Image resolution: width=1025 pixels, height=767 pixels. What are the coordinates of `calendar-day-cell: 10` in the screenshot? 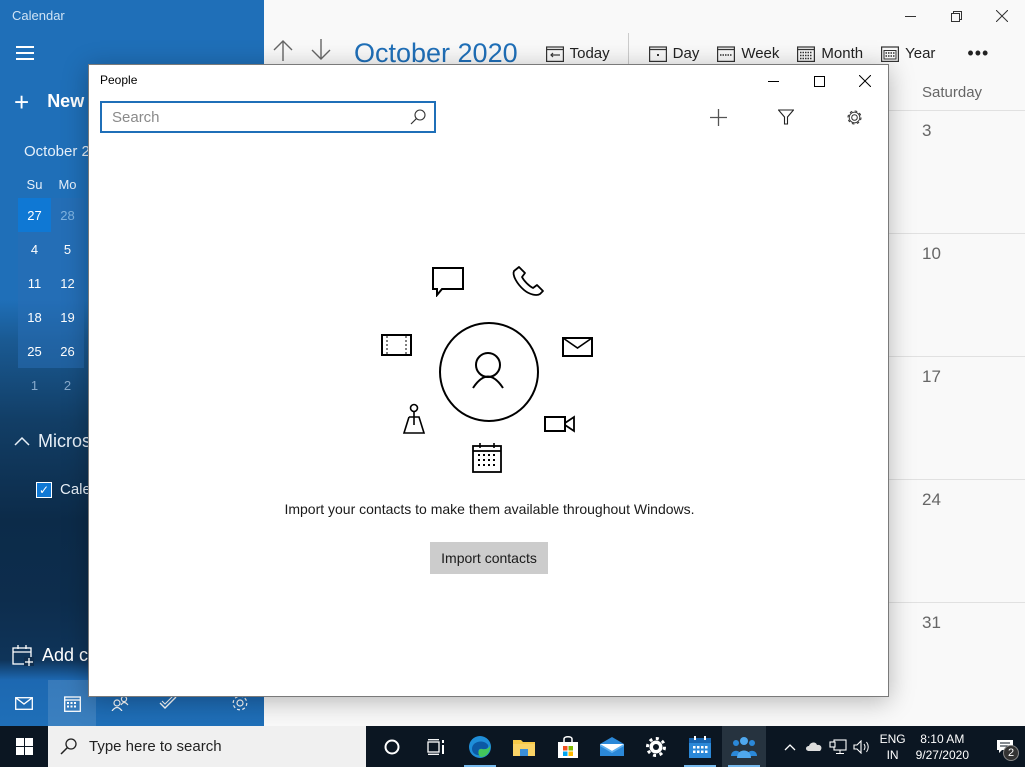 It's located at (956, 295).